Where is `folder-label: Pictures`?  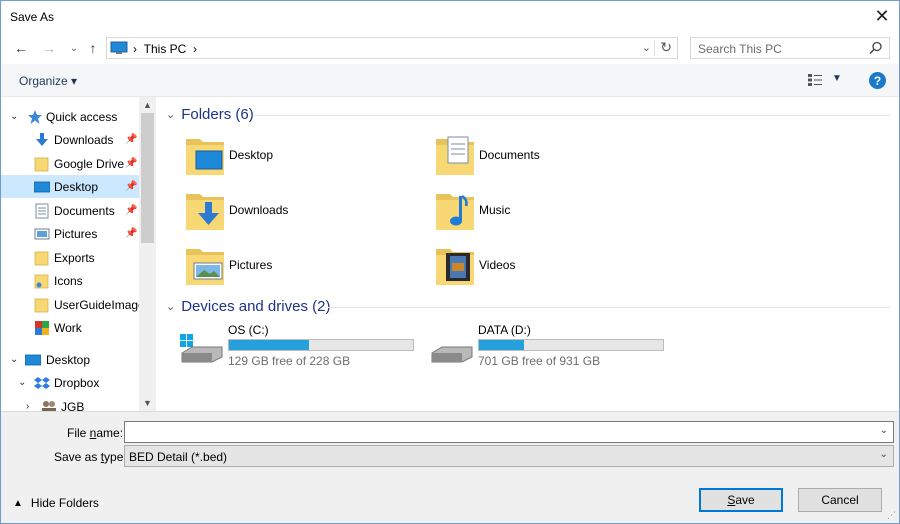 folder-label: Pictures is located at coordinates (251, 265).